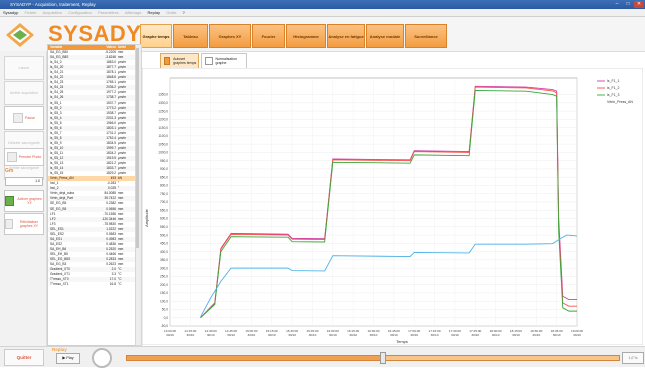  What do you see at coordinates (167, 61) in the screenshot?
I see `autoset-checkbox` at bounding box center [167, 61].